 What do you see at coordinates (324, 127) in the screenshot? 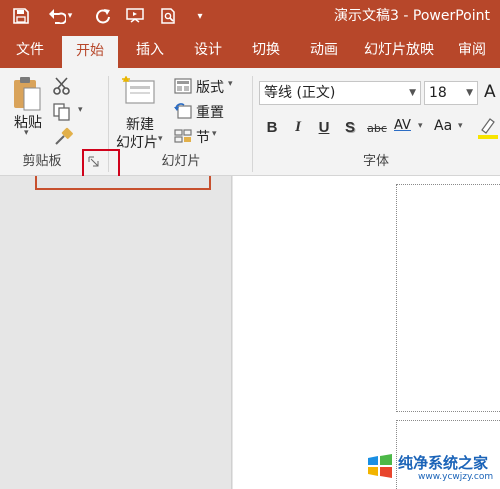
I see `underline-button: U` at bounding box center [324, 127].